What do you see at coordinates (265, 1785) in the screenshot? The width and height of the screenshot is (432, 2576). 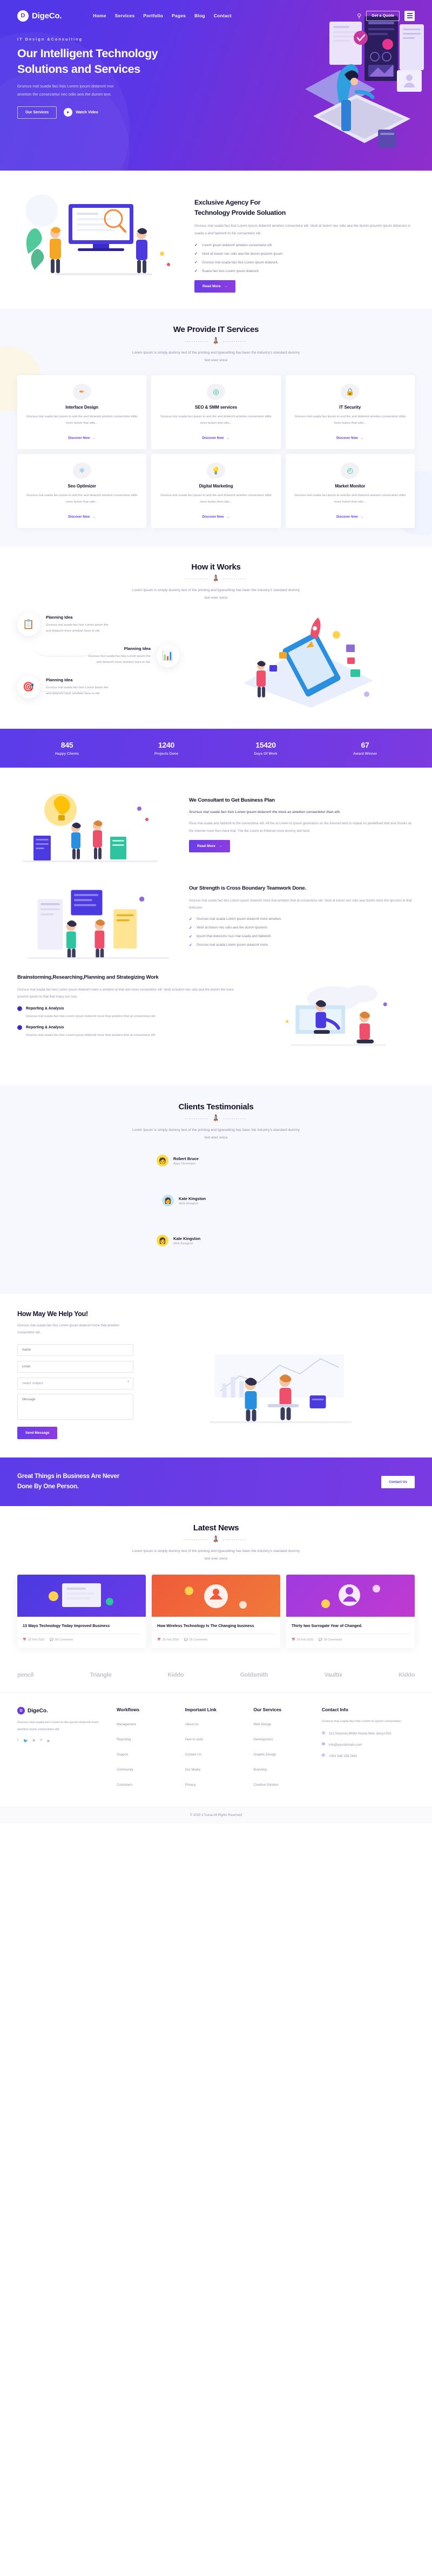 I see `footer-link: Creative Solution` at bounding box center [265, 1785].